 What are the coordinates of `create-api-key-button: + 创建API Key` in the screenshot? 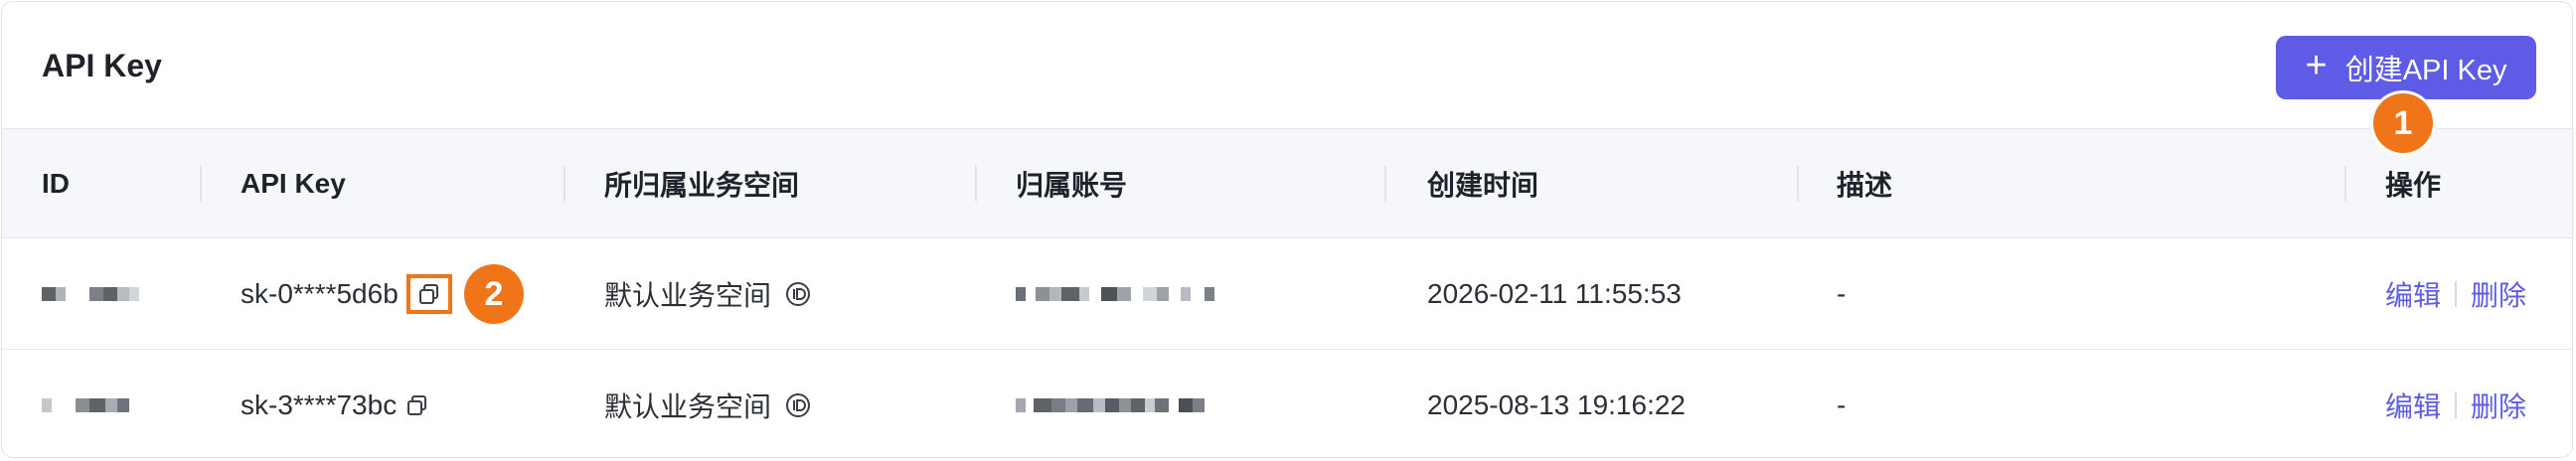 It's located at (2406, 67).